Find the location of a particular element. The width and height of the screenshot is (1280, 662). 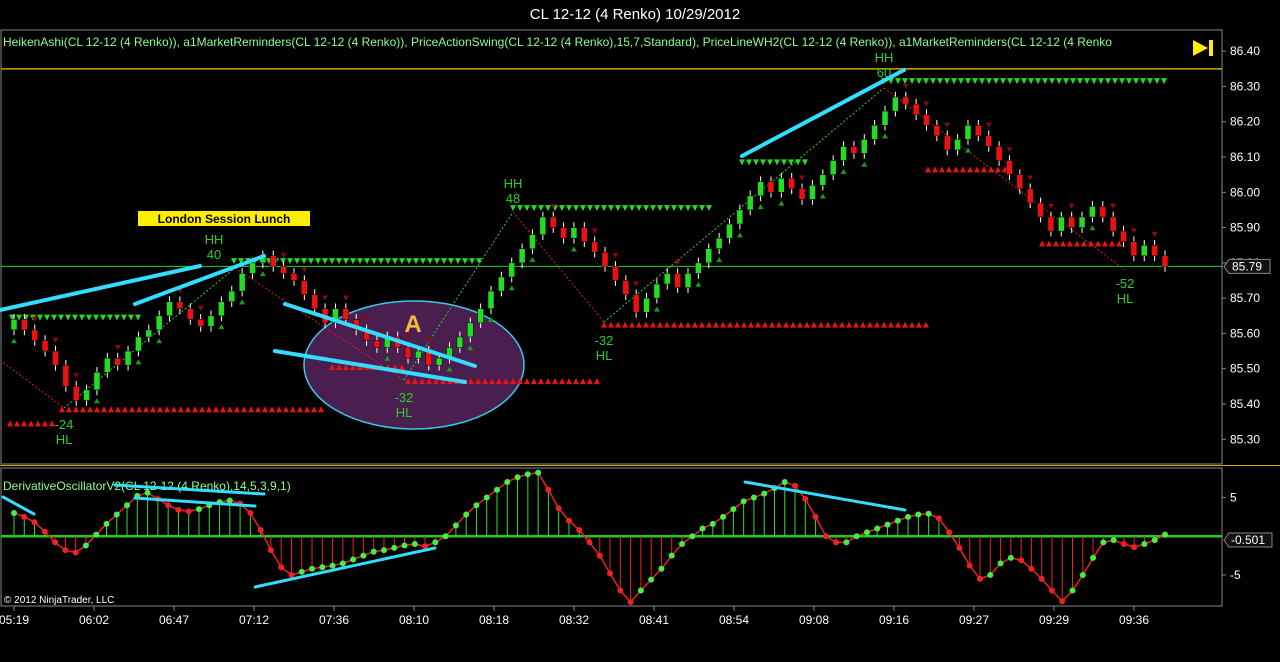

price-tick-label: 85.90 is located at coordinates (1245, 228).